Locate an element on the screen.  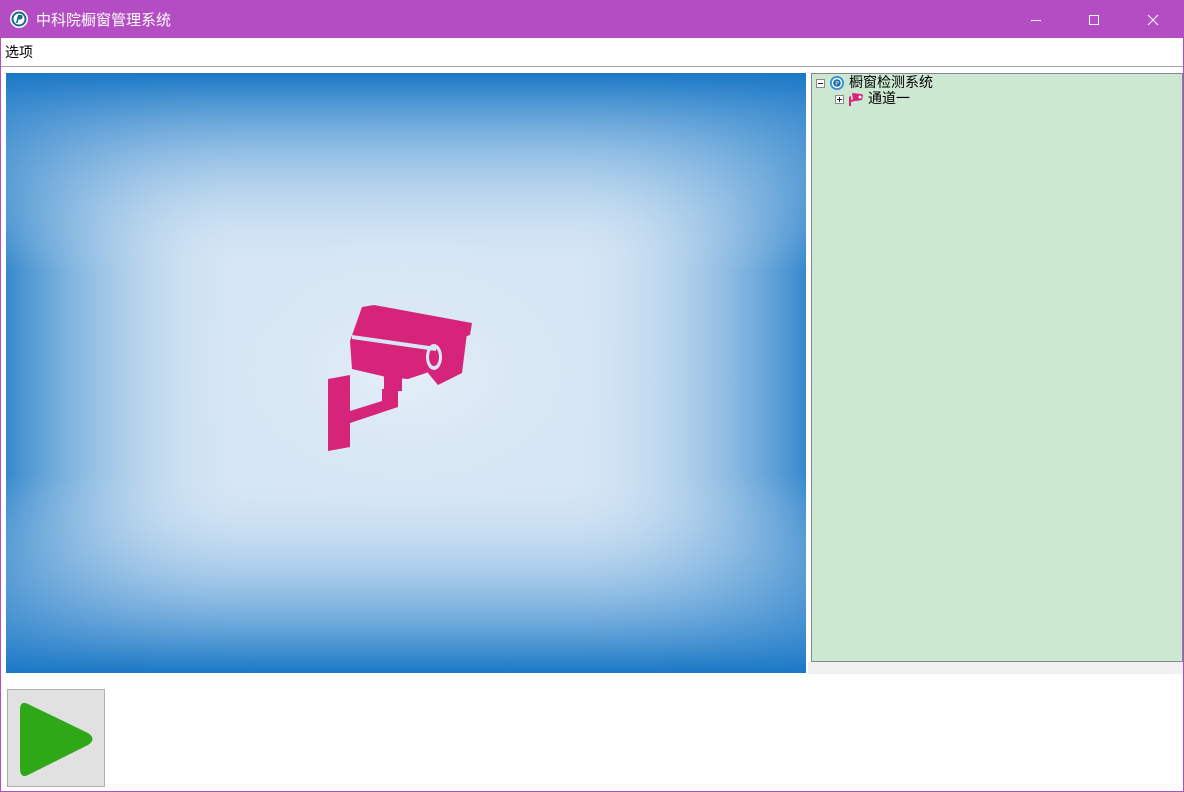
globe-icon: P is located at coordinates (837, 83).